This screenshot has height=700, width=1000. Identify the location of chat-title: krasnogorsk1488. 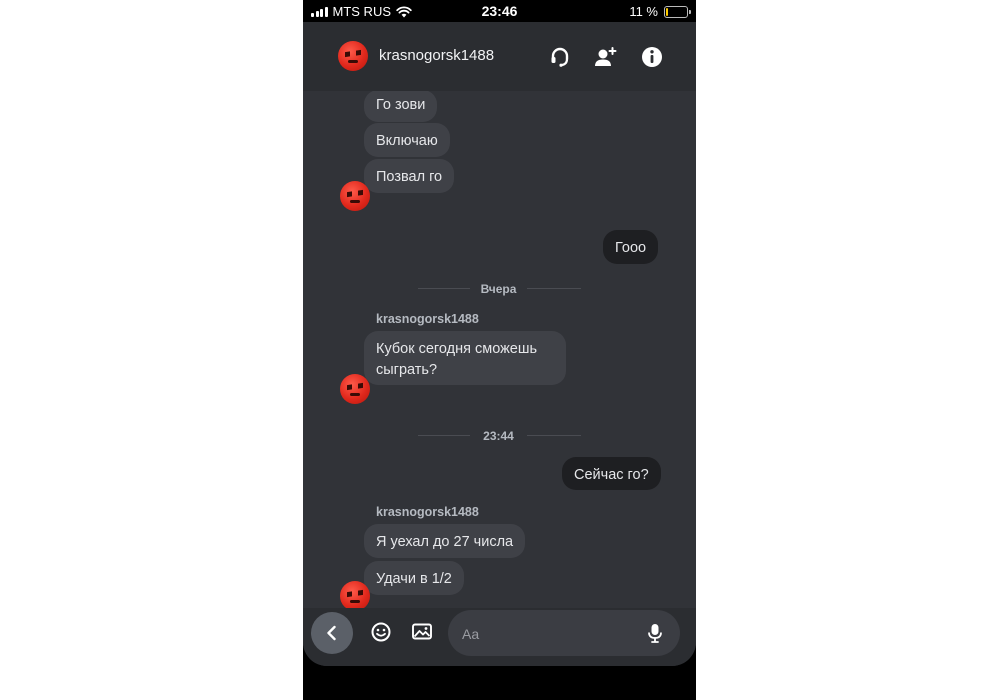
(436, 55).